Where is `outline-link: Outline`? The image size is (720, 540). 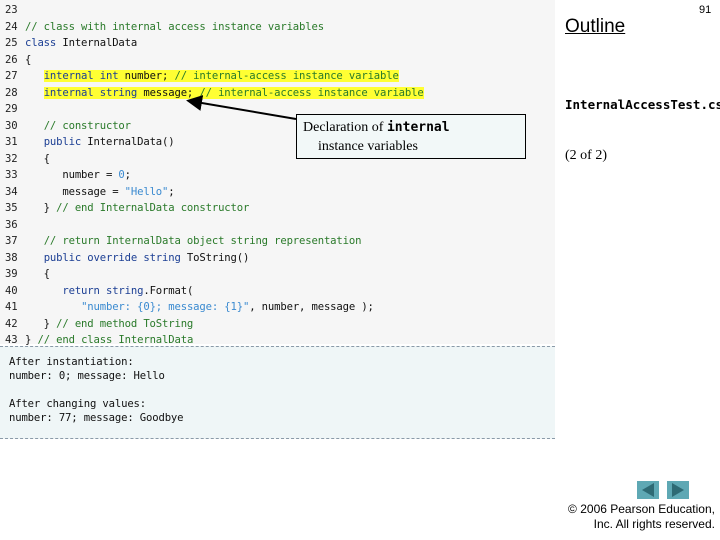
outline-link: Outline is located at coordinates (595, 27).